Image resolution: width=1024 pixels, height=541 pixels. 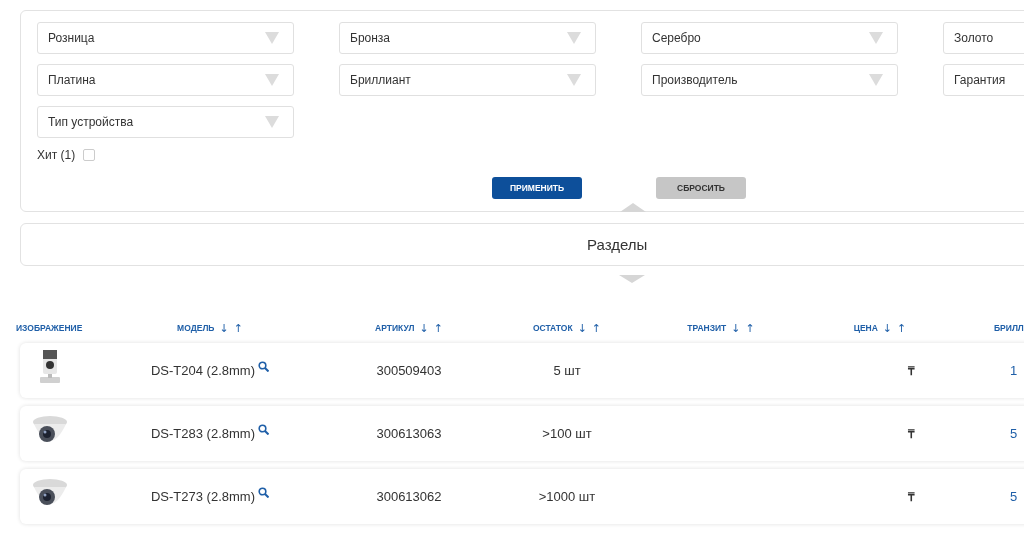 What do you see at coordinates (203, 370) in the screenshot?
I see `model-name: DS-T204 (2.8mm)` at bounding box center [203, 370].